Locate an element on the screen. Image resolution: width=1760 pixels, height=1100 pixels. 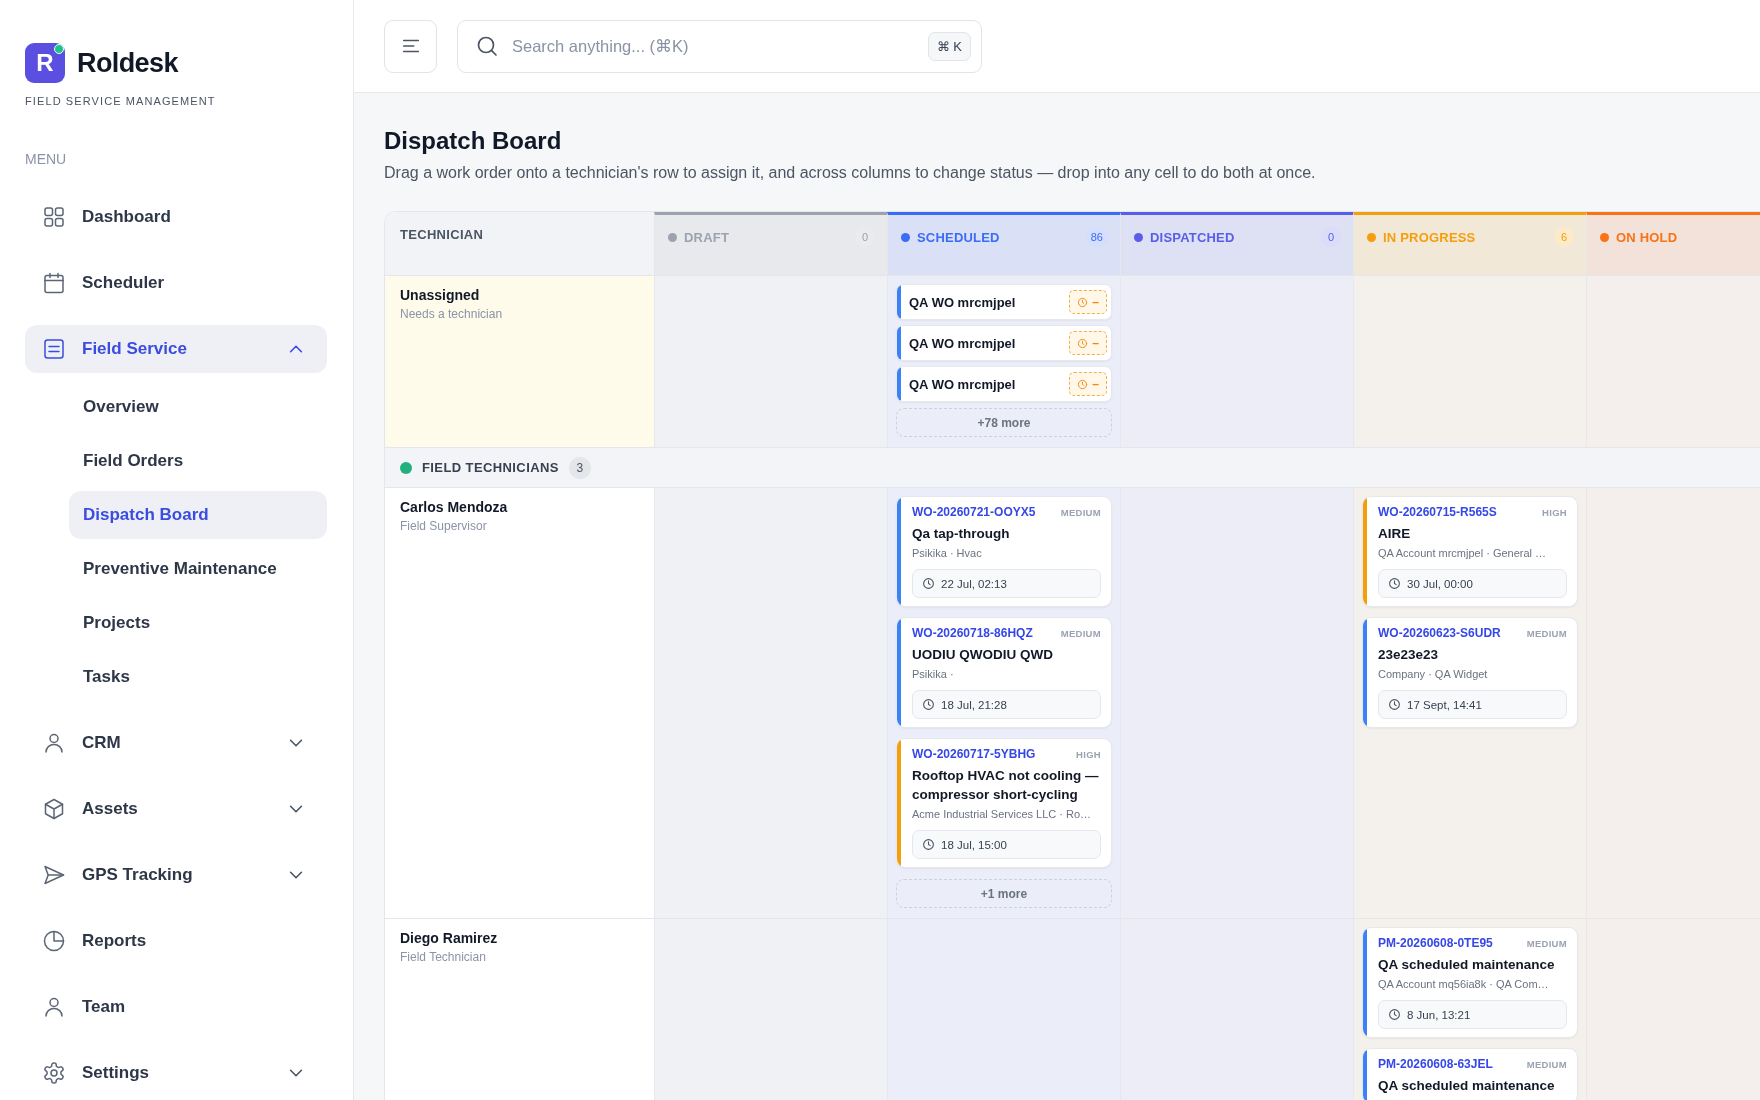
work-order-details: Company · QA Widget is located at coordinates (1433, 674).